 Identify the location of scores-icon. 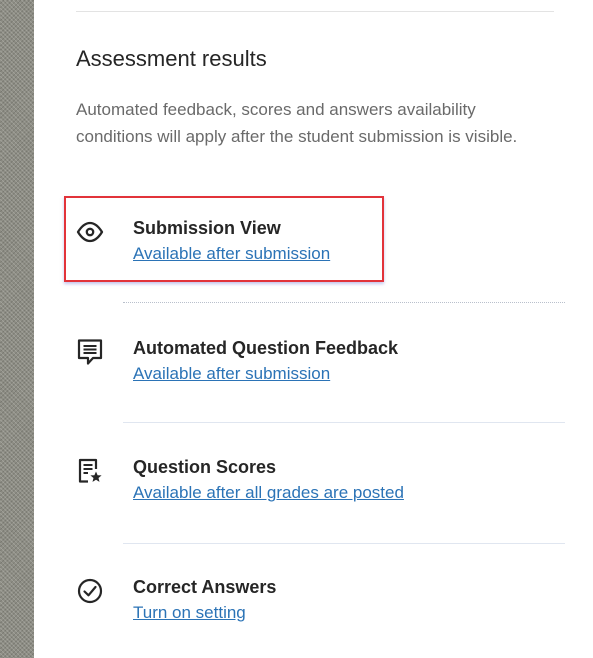
(90, 471).